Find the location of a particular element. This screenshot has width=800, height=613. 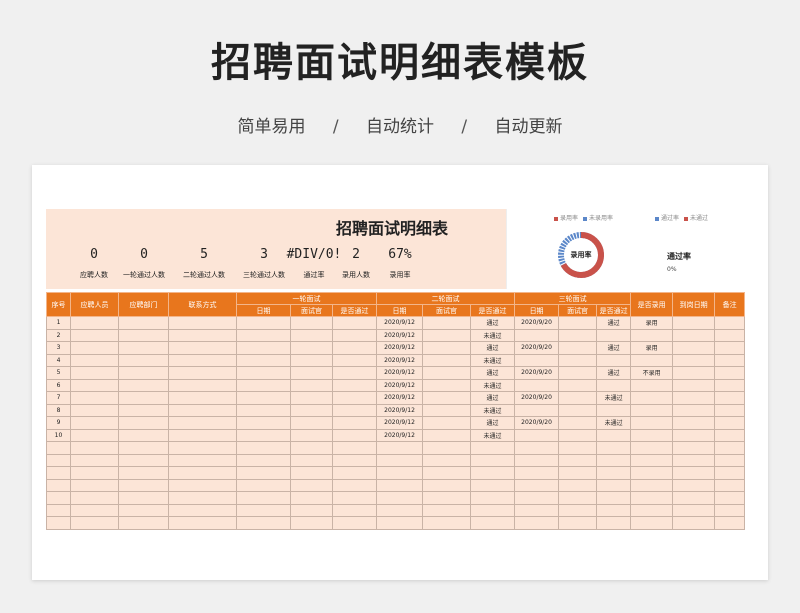

table-cell: 9 is located at coordinates (58, 423).